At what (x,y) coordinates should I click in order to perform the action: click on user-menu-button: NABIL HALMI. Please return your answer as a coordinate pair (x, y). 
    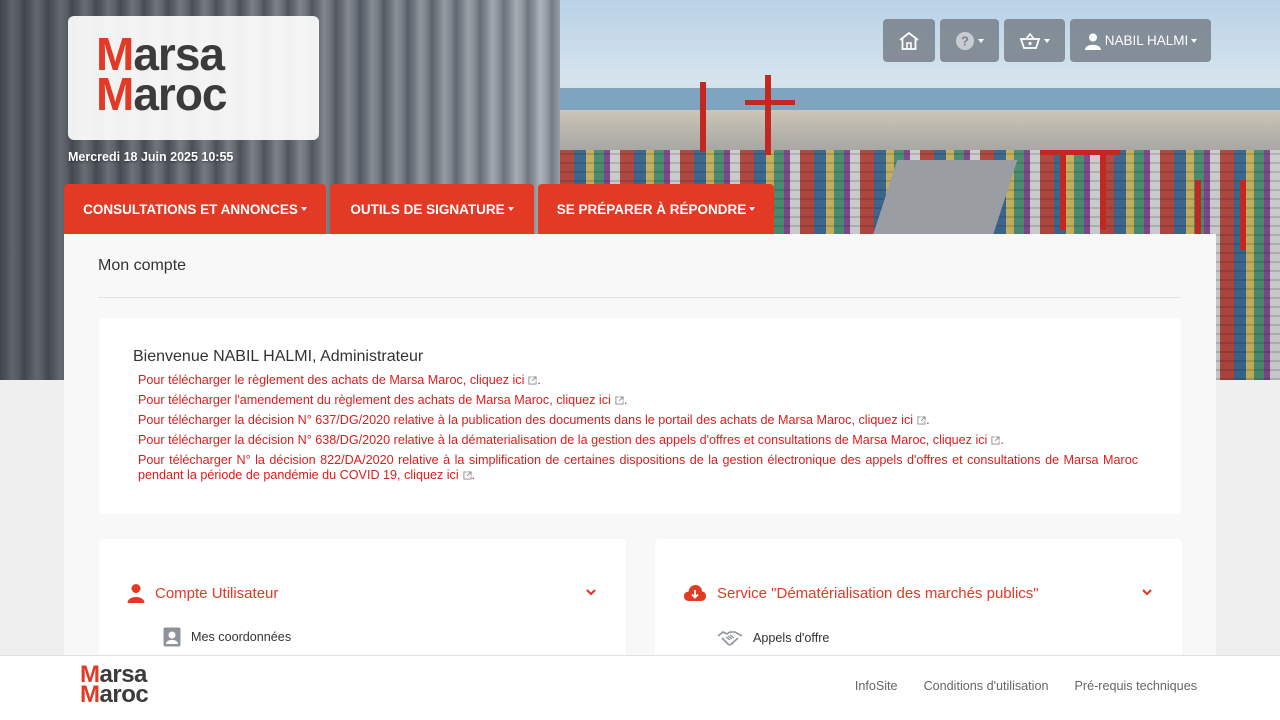
    Looking at the image, I should click on (1140, 40).